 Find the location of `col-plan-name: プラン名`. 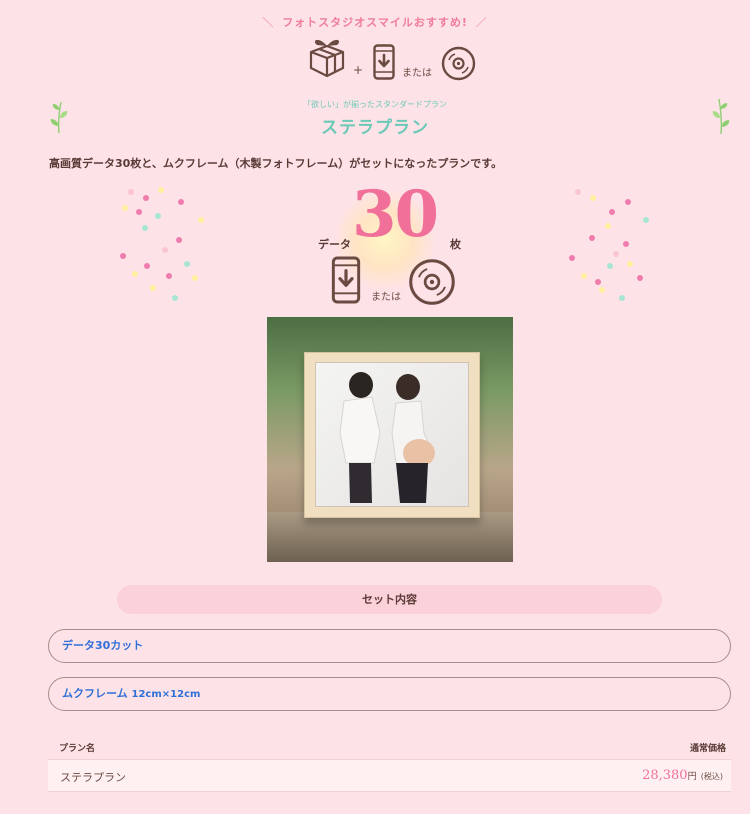

col-plan-name: プラン名 is located at coordinates (77, 749).